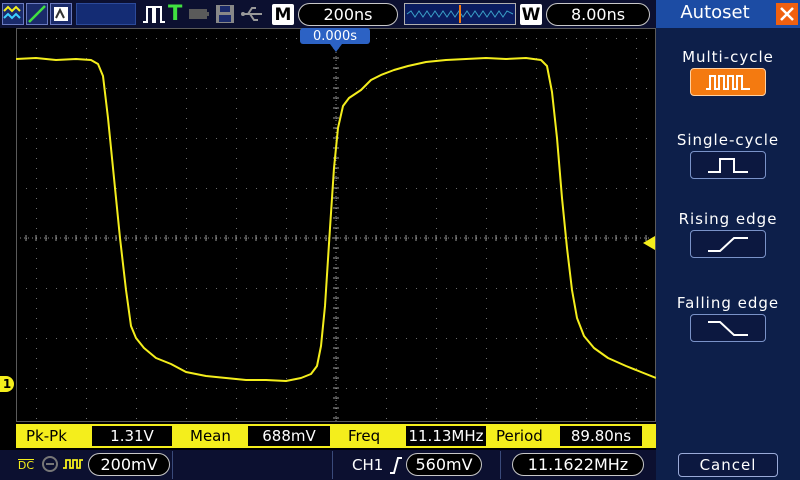 This screenshot has height=480, width=800. What do you see at coordinates (649, 243) in the screenshot?
I see `trigger-level-marker` at bounding box center [649, 243].